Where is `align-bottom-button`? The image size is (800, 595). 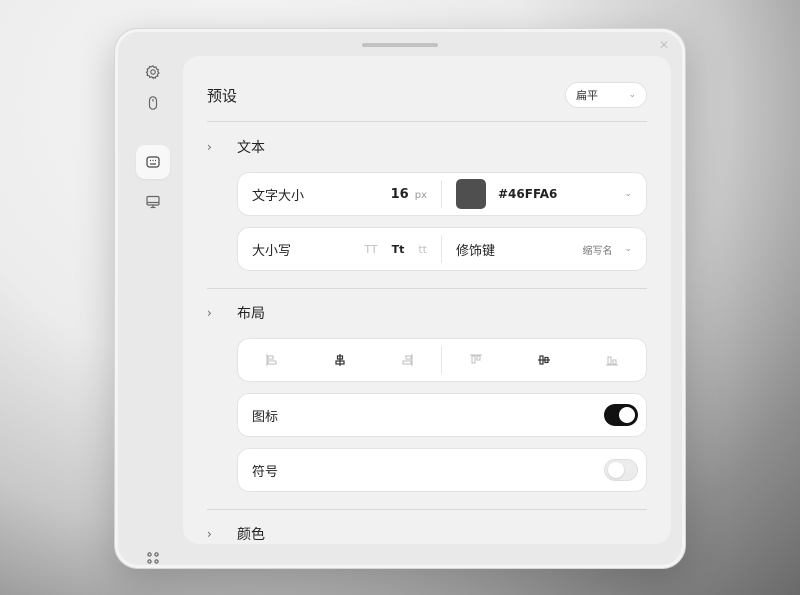
align-bottom-button is located at coordinates (612, 360).